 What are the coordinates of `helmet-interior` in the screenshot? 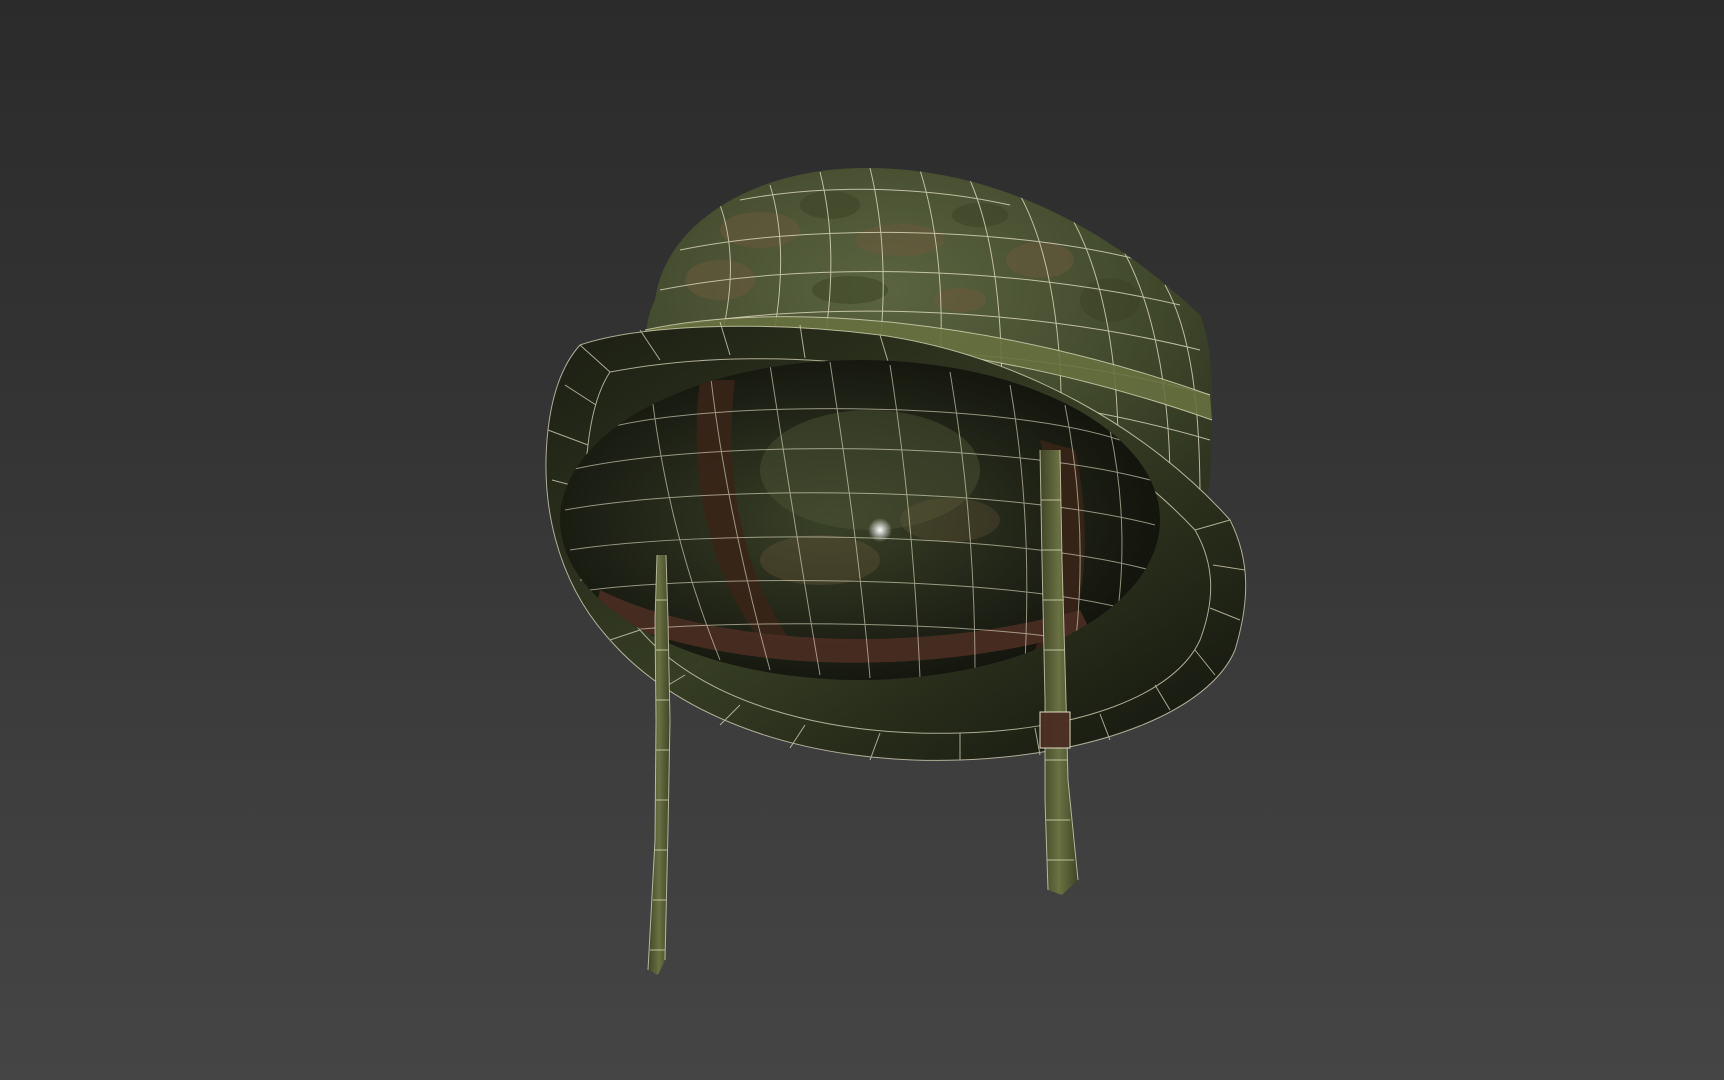 It's located at (860, 520).